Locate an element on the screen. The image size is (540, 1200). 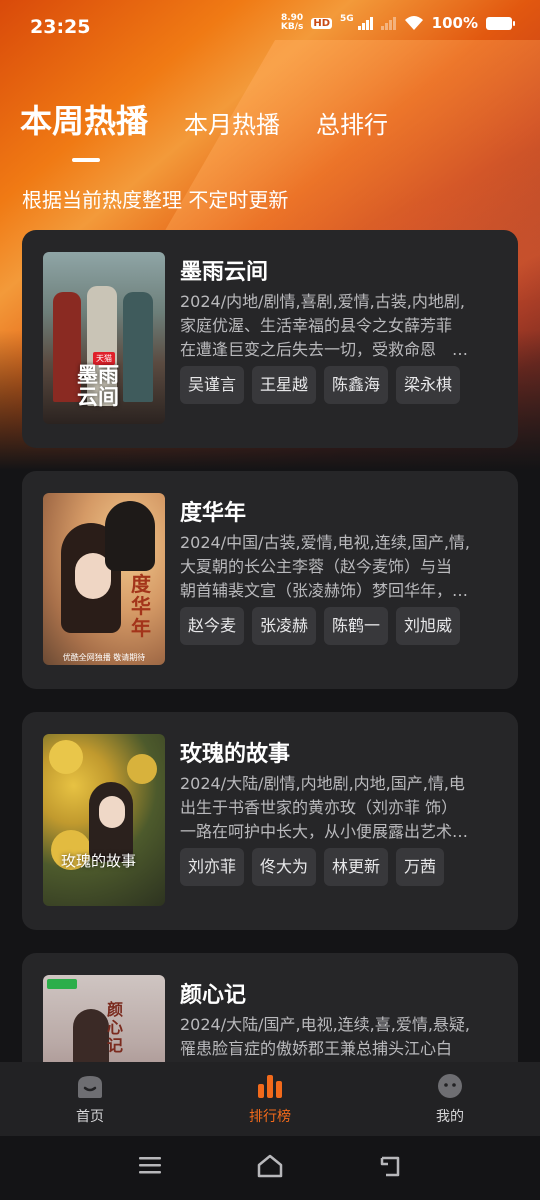
actor-chip: 刘亦菲 is located at coordinates (212, 867).